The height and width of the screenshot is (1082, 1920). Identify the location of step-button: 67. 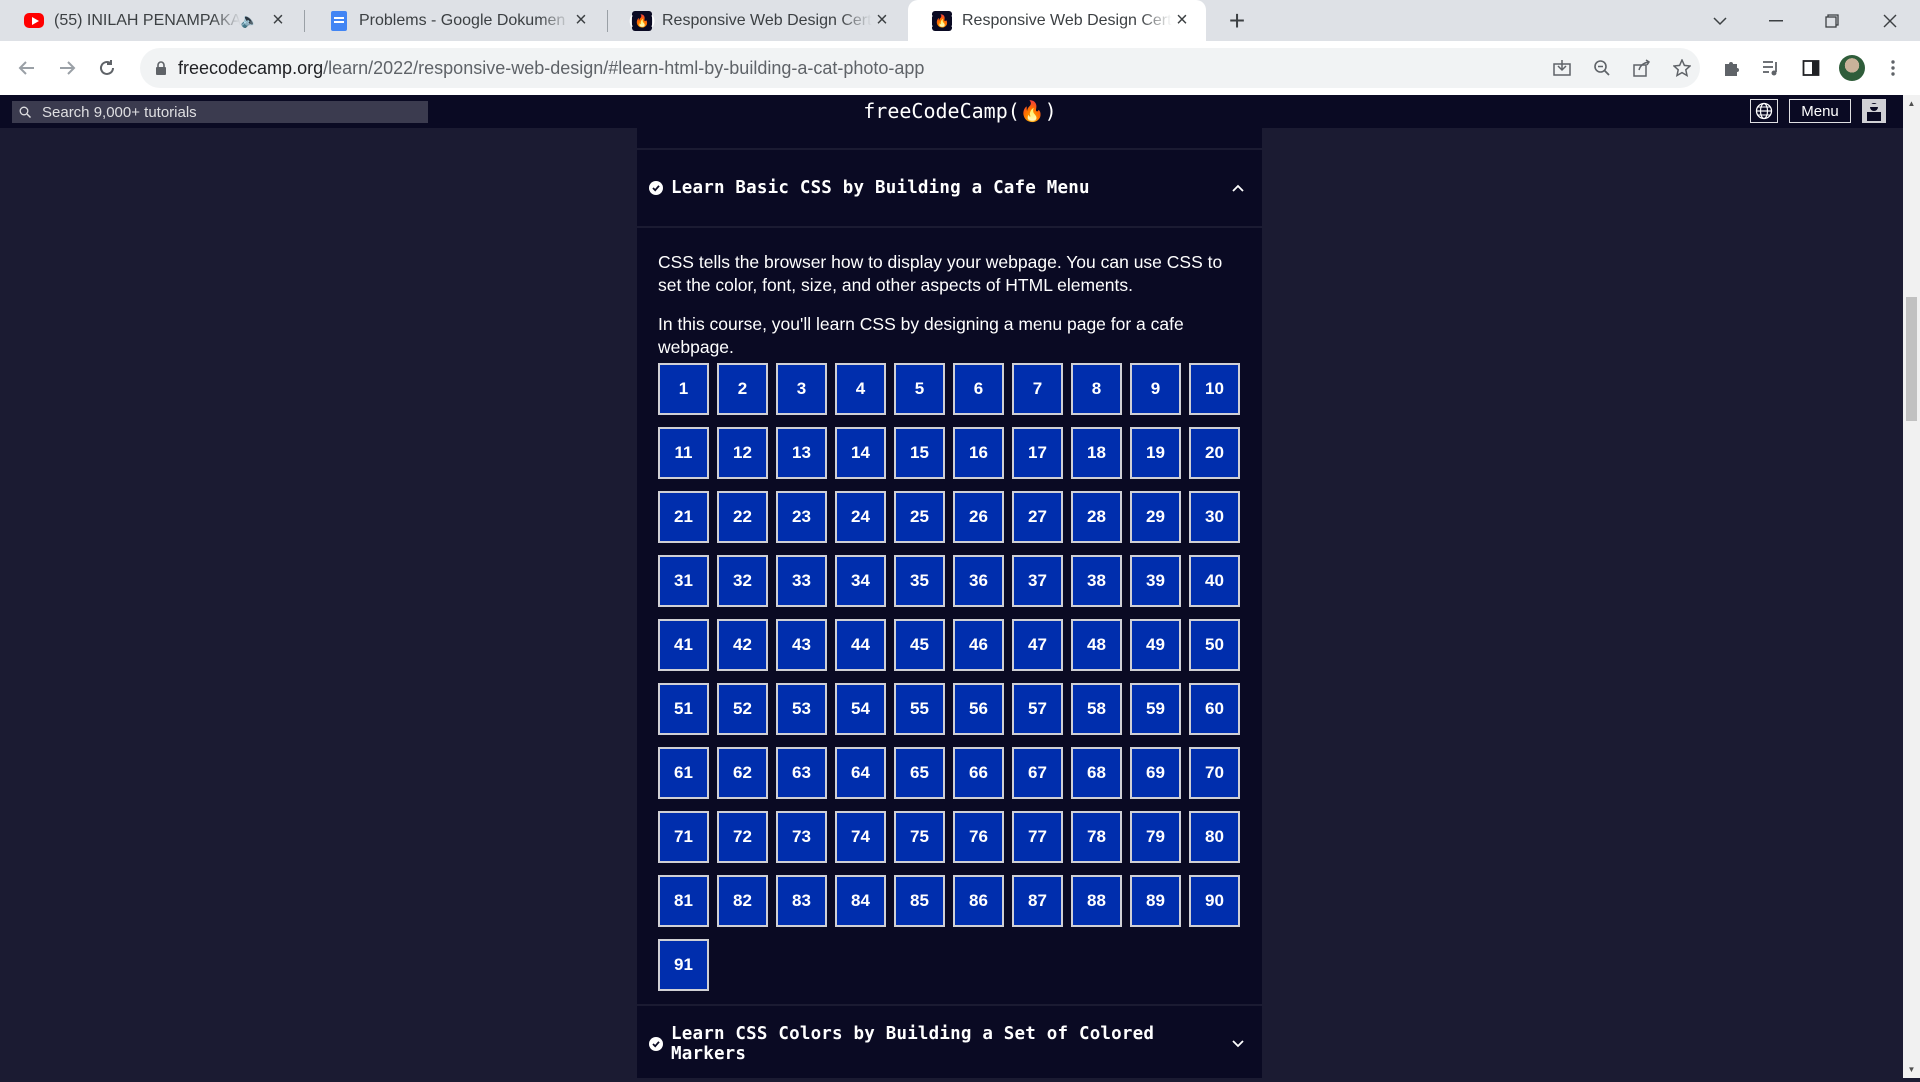
(1037, 773).